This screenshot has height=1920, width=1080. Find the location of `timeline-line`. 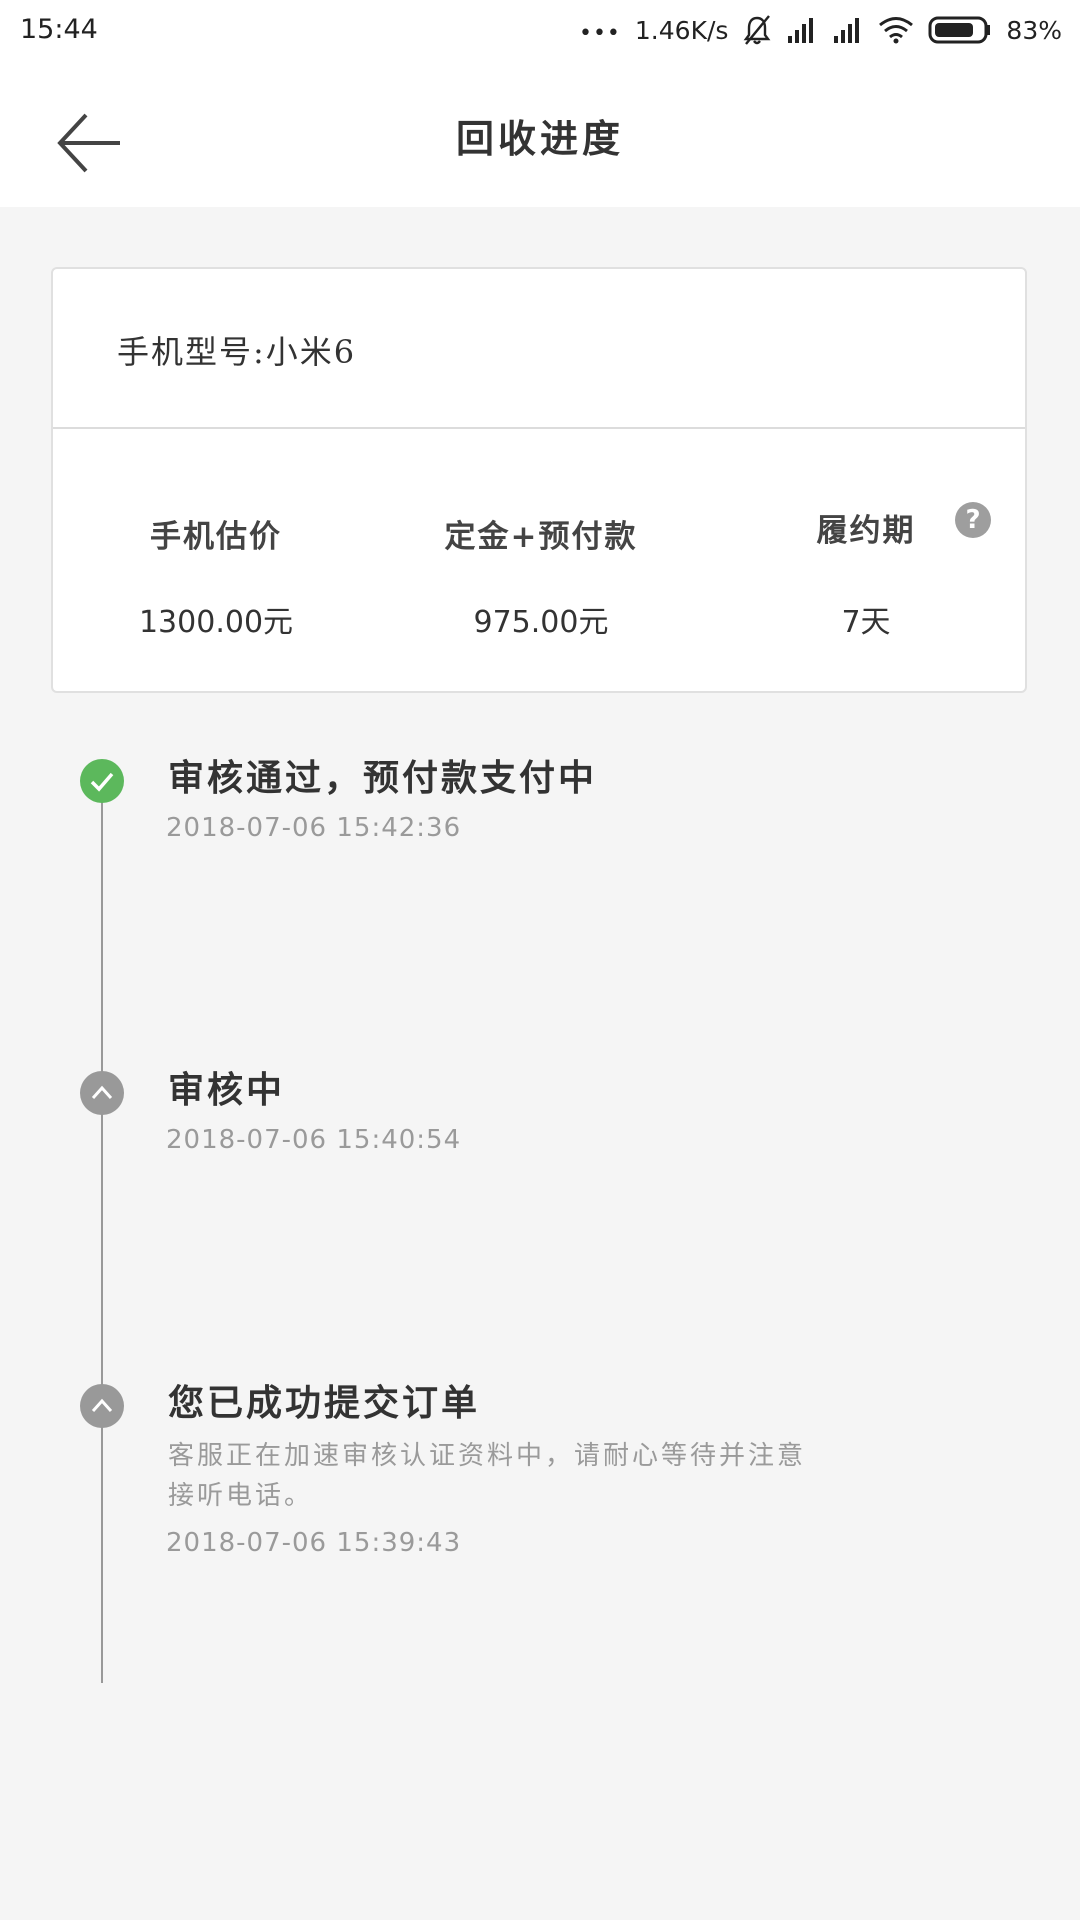

timeline-line is located at coordinates (102, 1233).